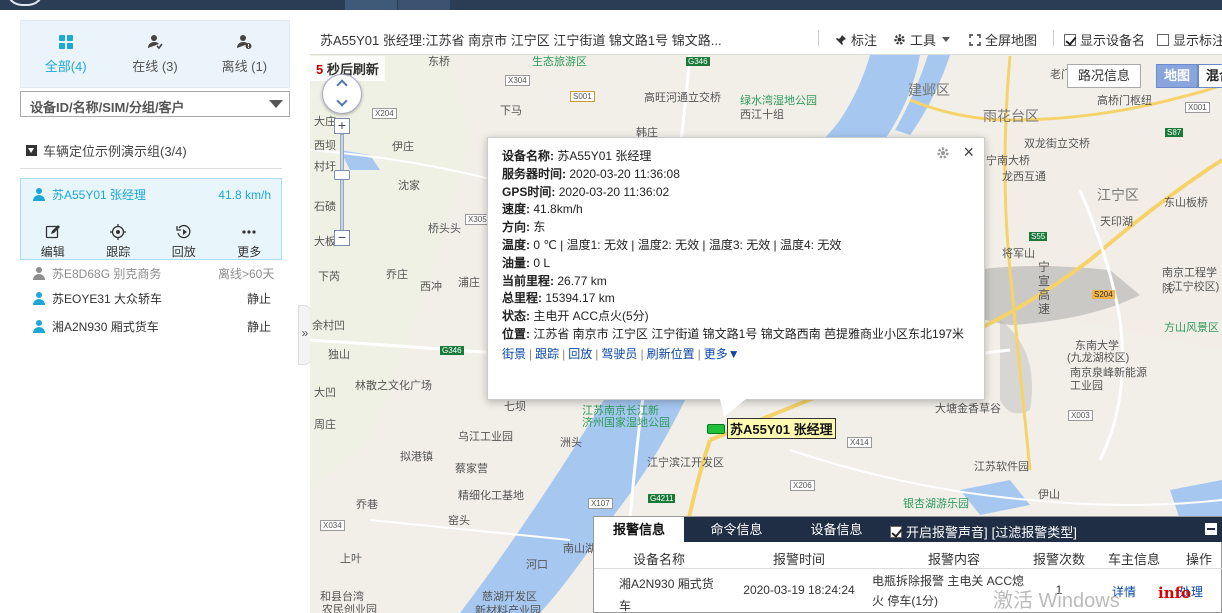  Describe the element at coordinates (244, 194) in the screenshot. I see `vehicle-status: 41.8 km/h` at that location.